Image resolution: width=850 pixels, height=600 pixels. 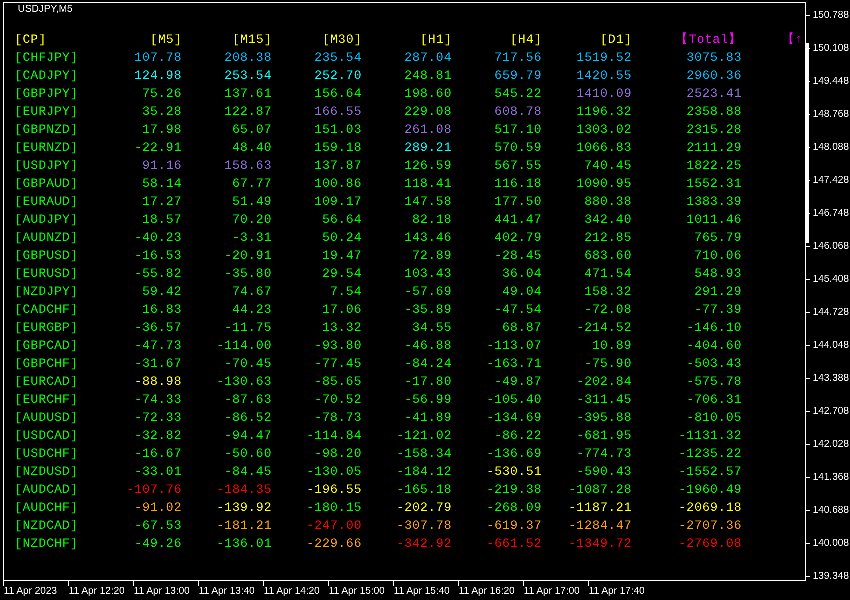 What do you see at coordinates (431, 256) in the screenshot?
I see `value-cell-text: 72.89` at bounding box center [431, 256].